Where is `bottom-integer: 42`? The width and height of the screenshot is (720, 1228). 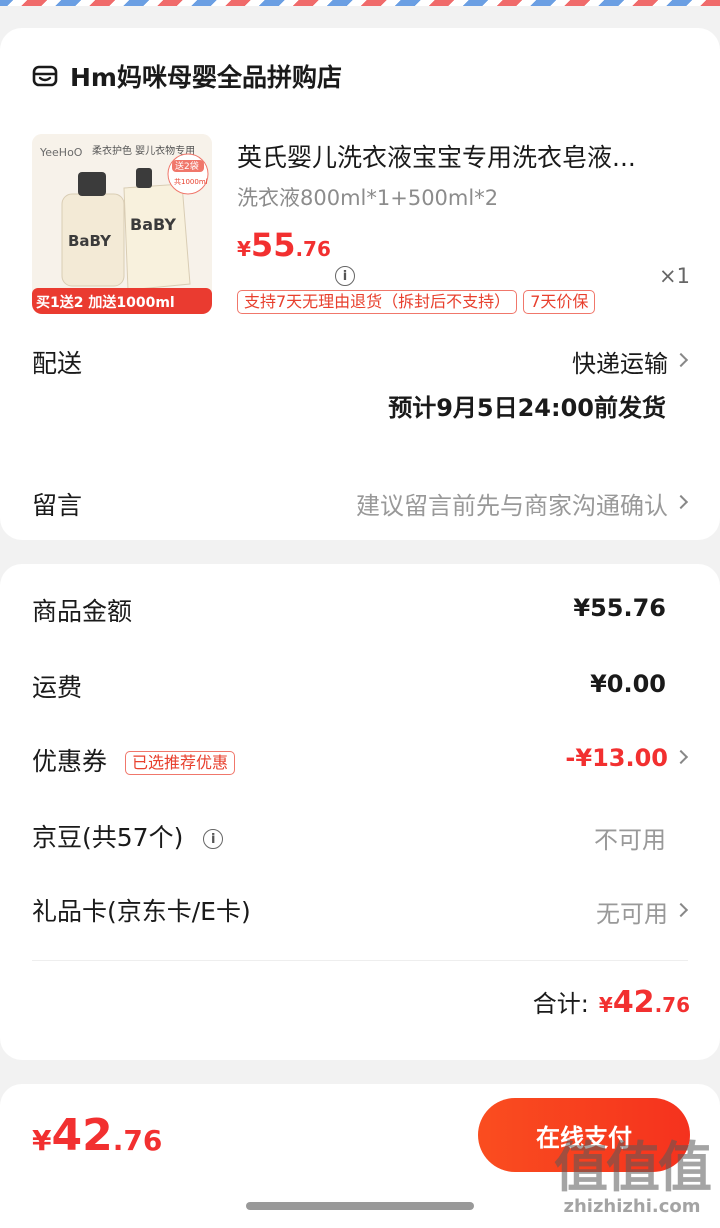
bottom-integer: 42 is located at coordinates (82, 1135).